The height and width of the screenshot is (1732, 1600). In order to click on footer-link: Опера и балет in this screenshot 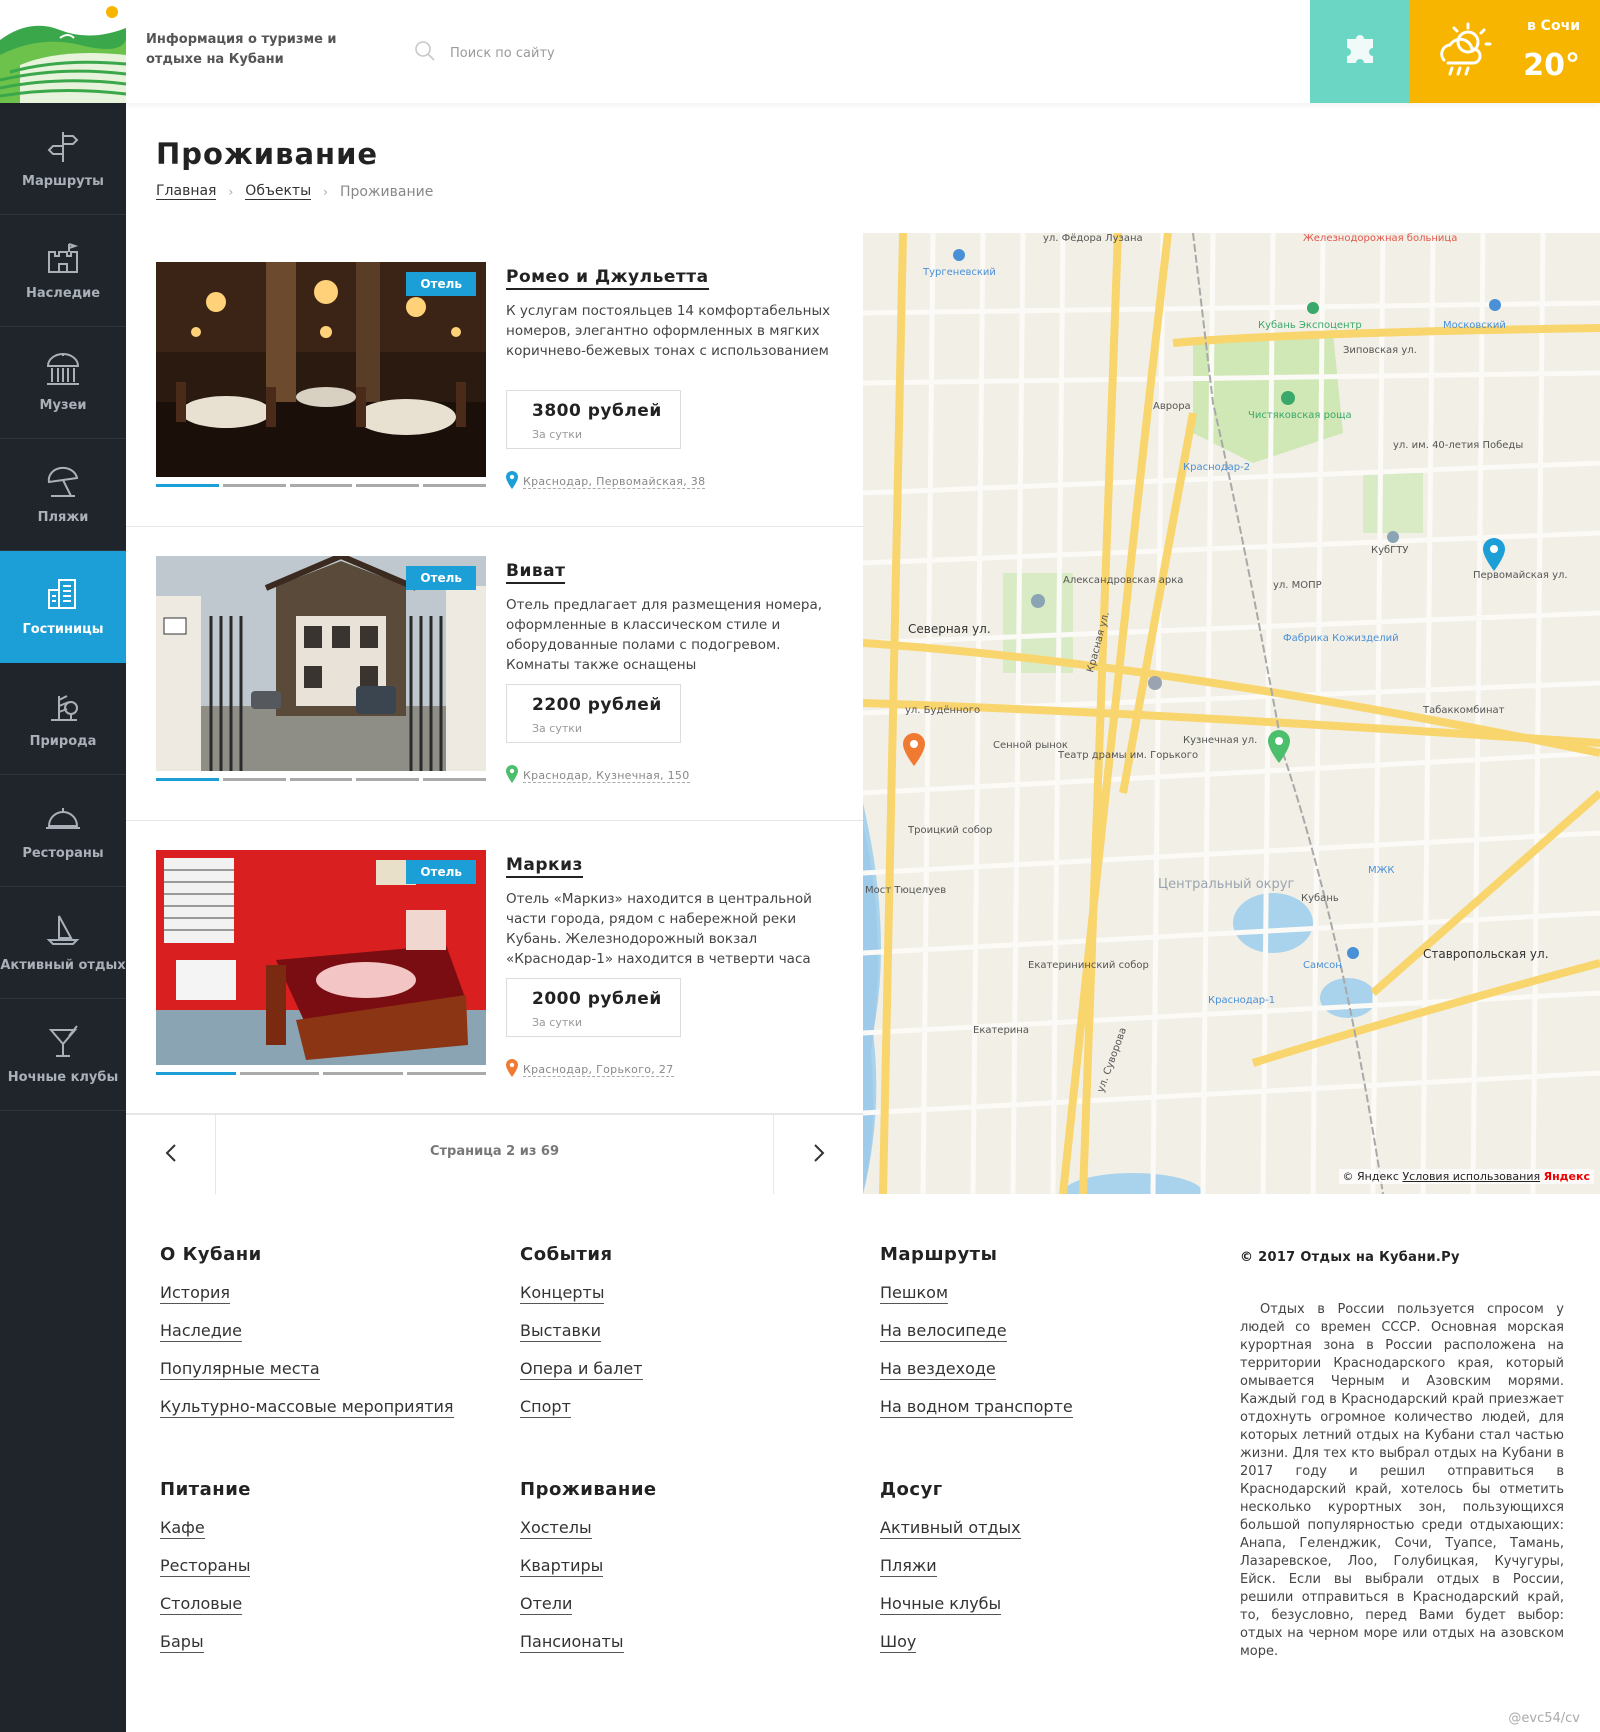, I will do `click(581, 1369)`.